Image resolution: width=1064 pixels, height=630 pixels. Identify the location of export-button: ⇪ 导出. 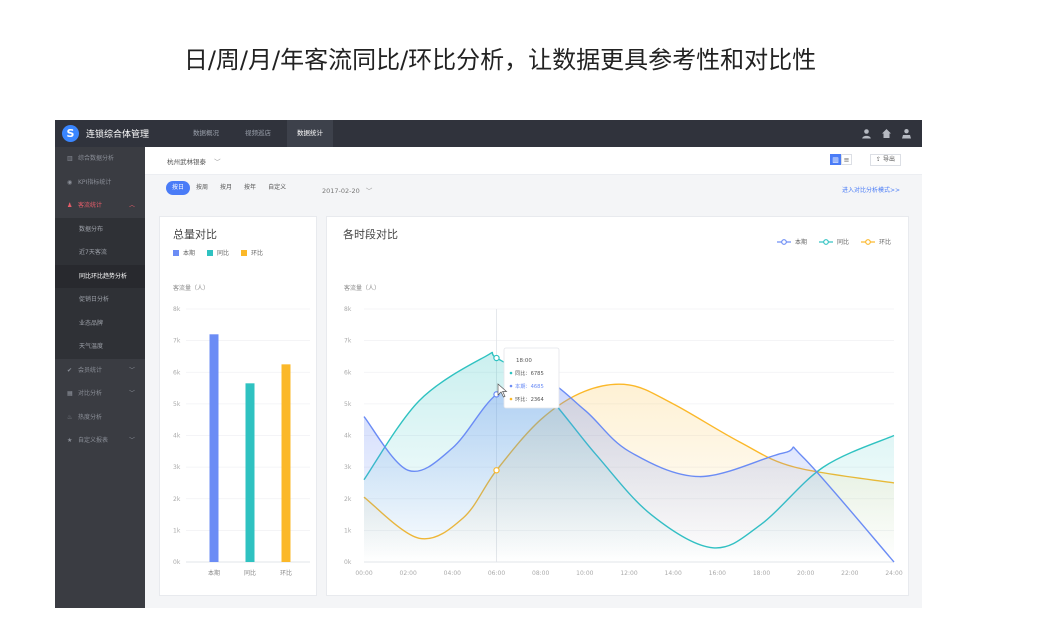
(885, 160).